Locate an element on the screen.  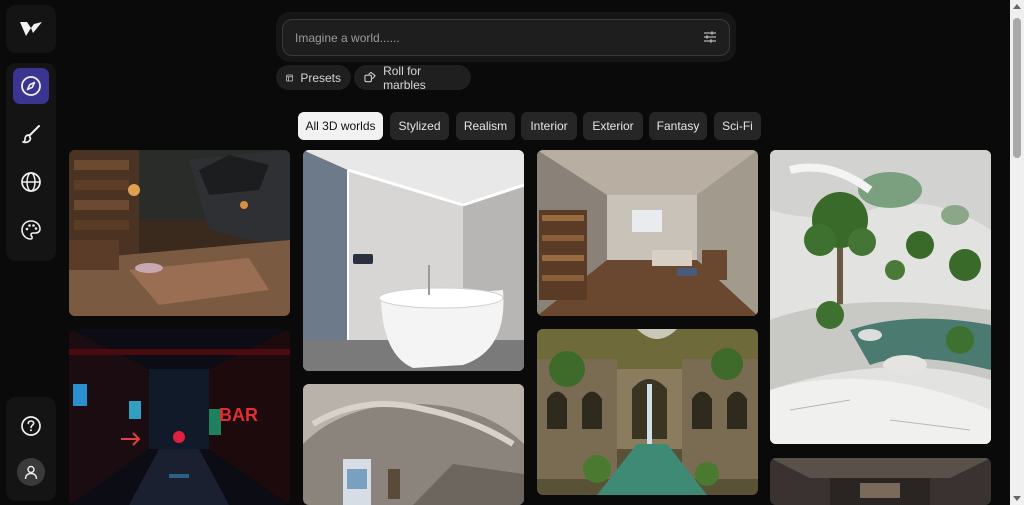
help-button is located at coordinates (31, 426).